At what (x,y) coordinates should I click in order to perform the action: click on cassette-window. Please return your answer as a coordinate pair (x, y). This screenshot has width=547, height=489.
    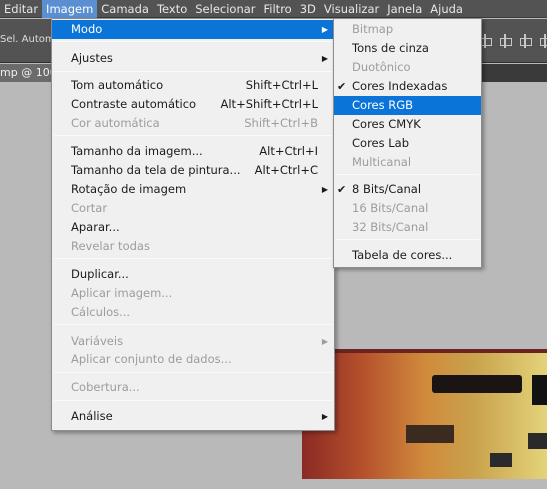
    Looking at the image, I should click on (477, 384).